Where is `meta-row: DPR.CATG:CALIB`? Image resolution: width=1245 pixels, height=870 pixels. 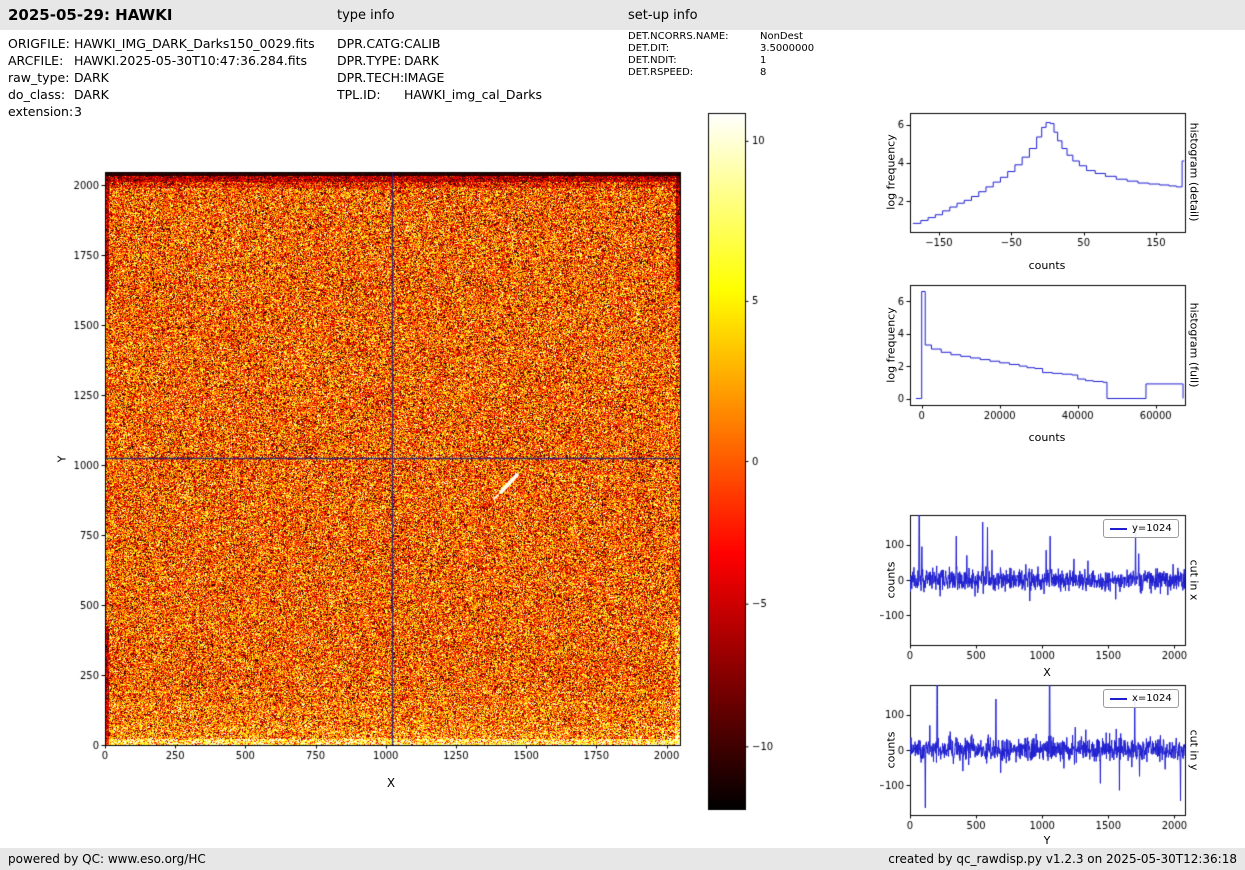 meta-row: DPR.CATG:CALIB is located at coordinates (439, 43).